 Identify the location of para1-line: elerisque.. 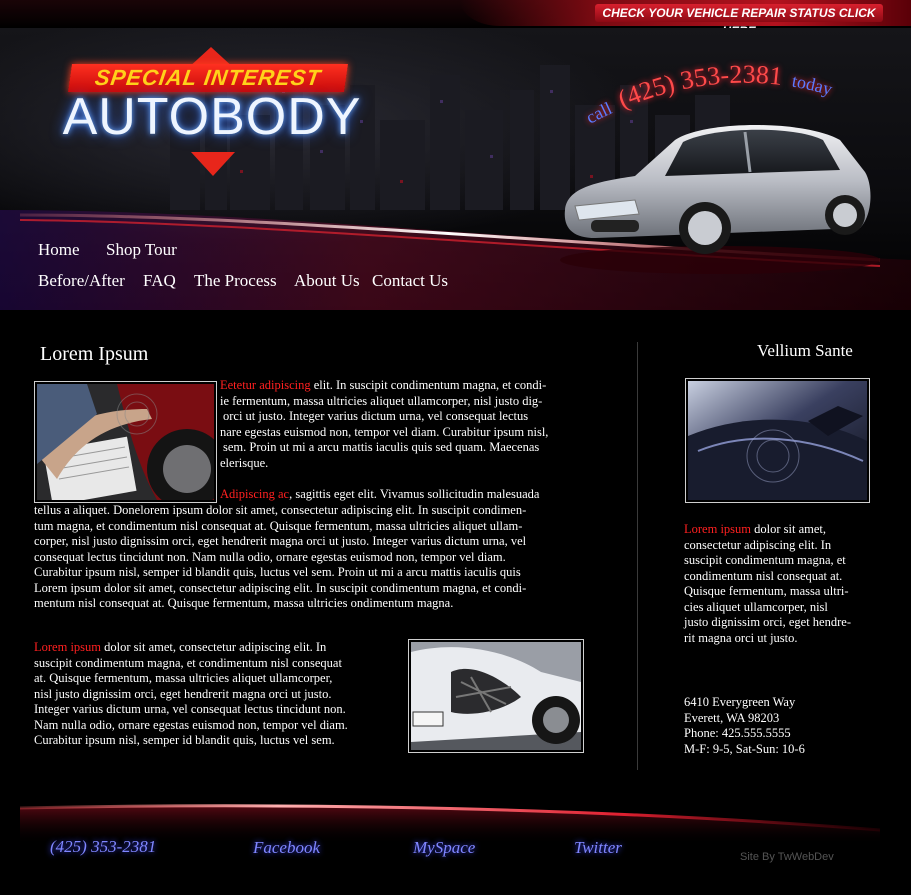
(244, 462).